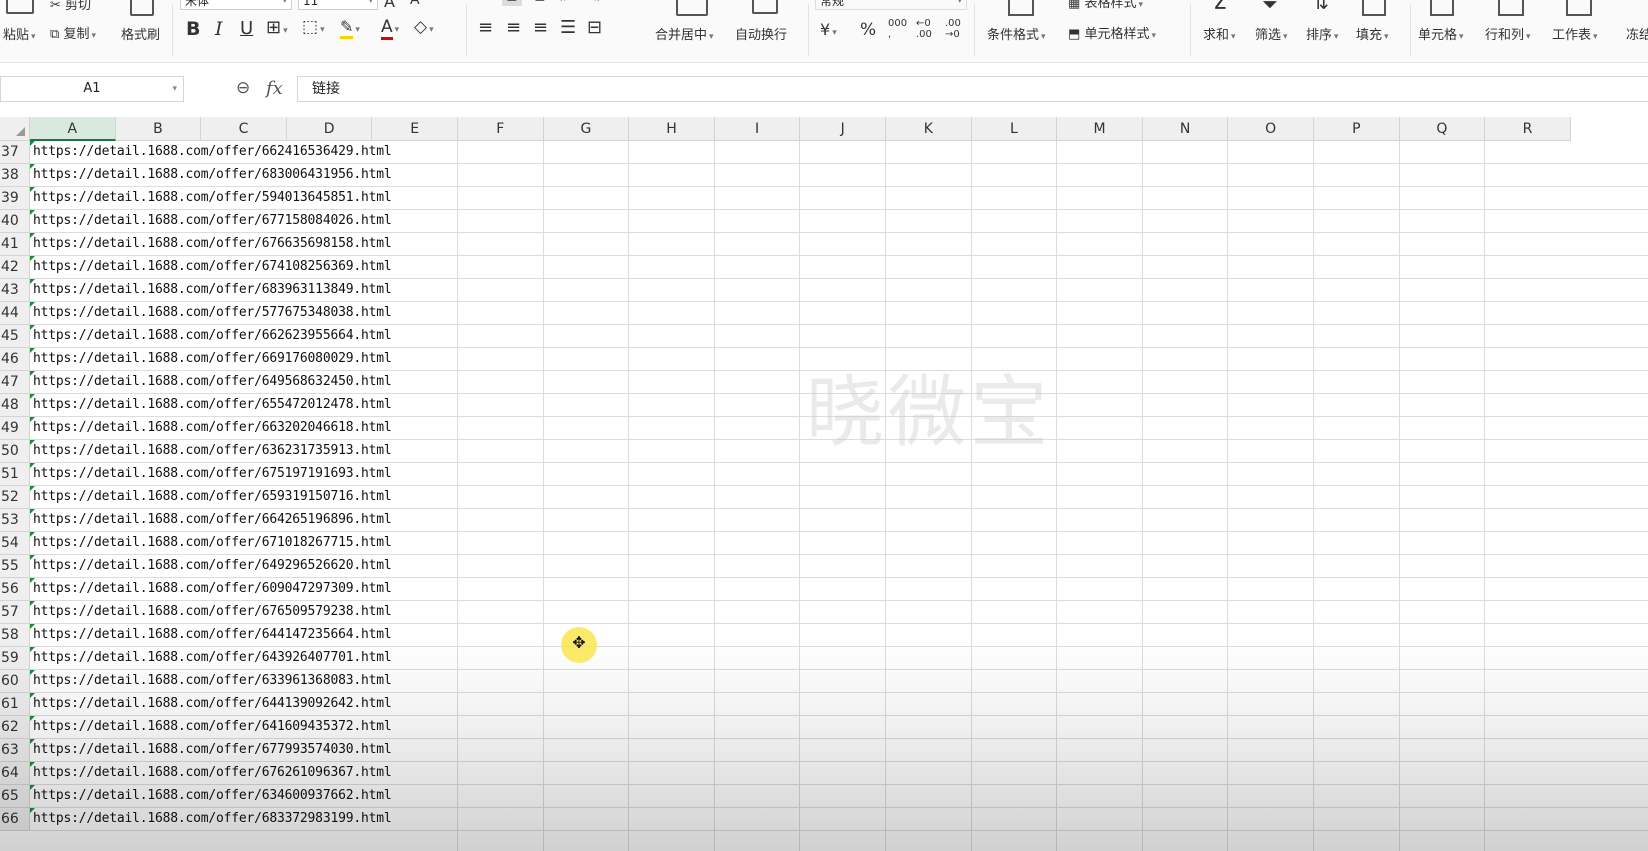  I want to click on column-header-M: M, so click(1100, 129).